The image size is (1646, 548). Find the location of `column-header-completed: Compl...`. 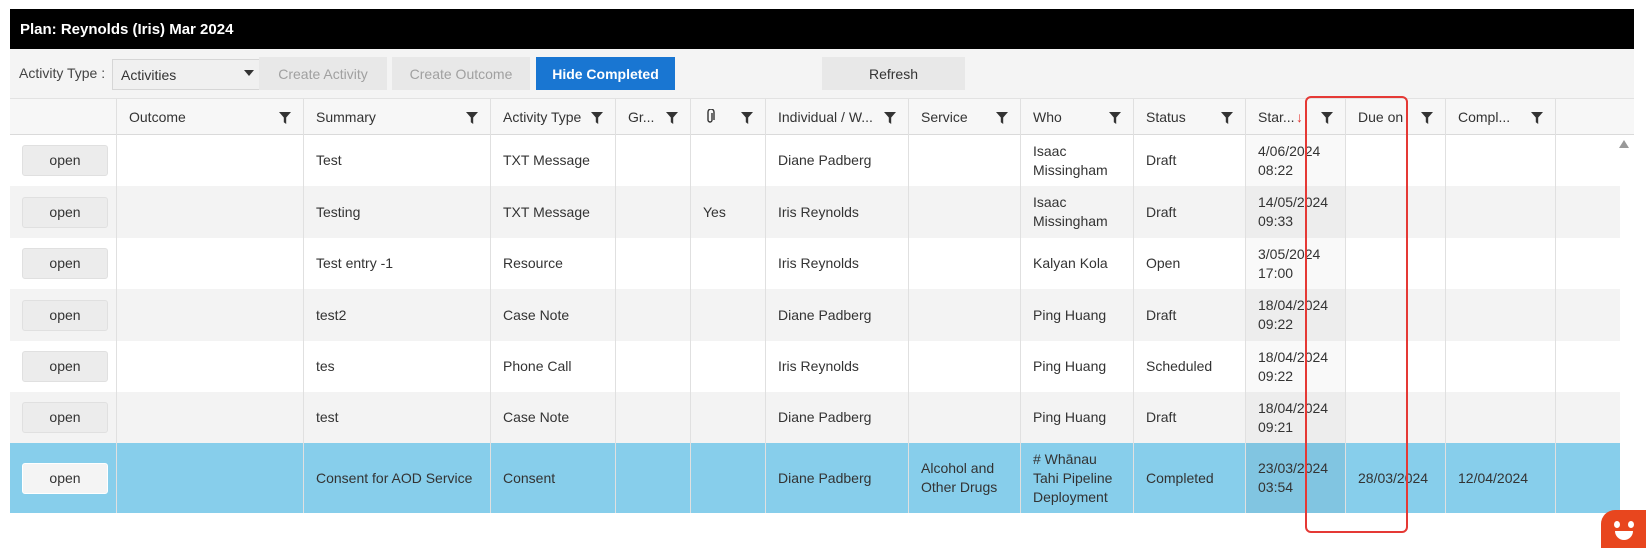

column-header-completed: Compl... is located at coordinates (1501, 117).